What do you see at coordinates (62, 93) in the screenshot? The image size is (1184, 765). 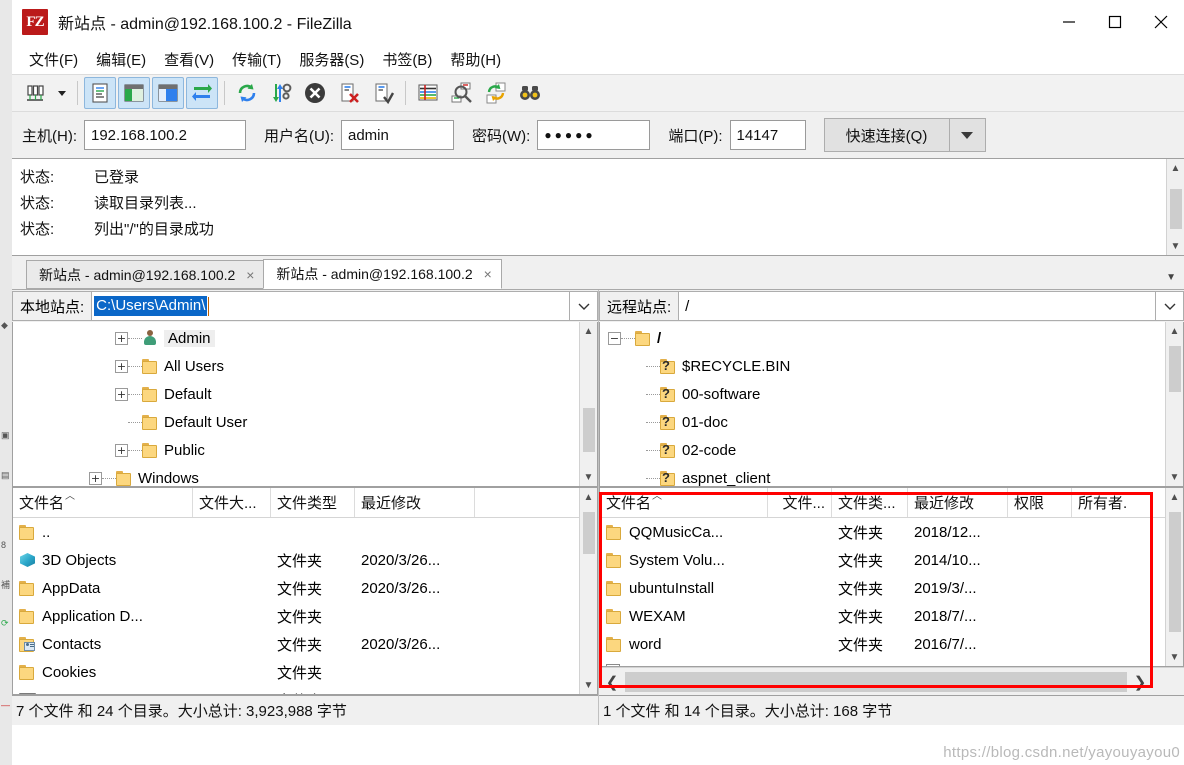 I see `site-manager-dropdown-icon` at bounding box center [62, 93].